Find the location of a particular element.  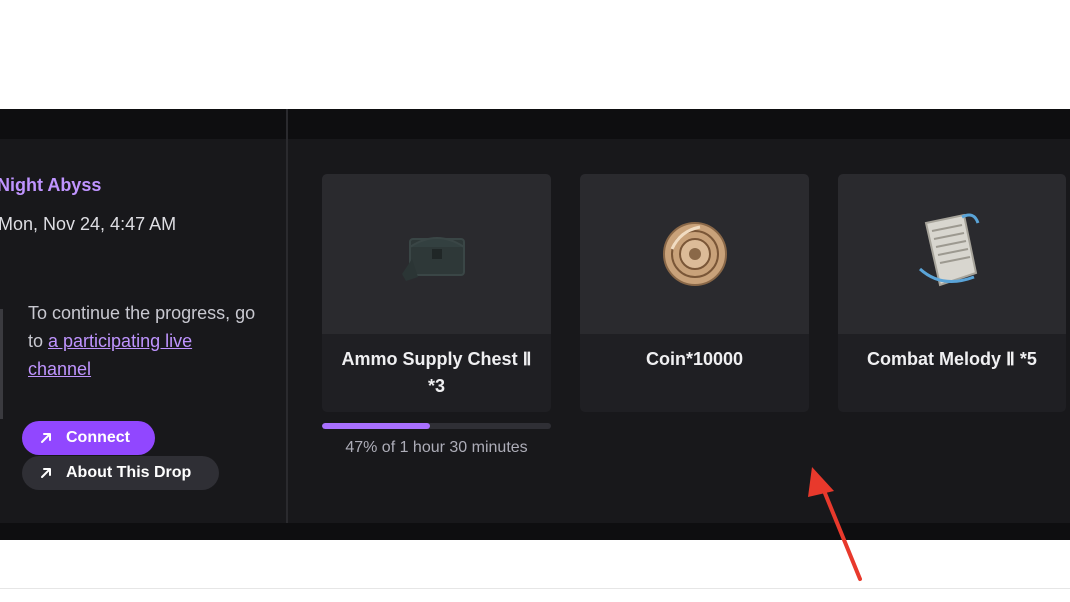

reward-name: Coin*10000 is located at coordinates (694, 359).